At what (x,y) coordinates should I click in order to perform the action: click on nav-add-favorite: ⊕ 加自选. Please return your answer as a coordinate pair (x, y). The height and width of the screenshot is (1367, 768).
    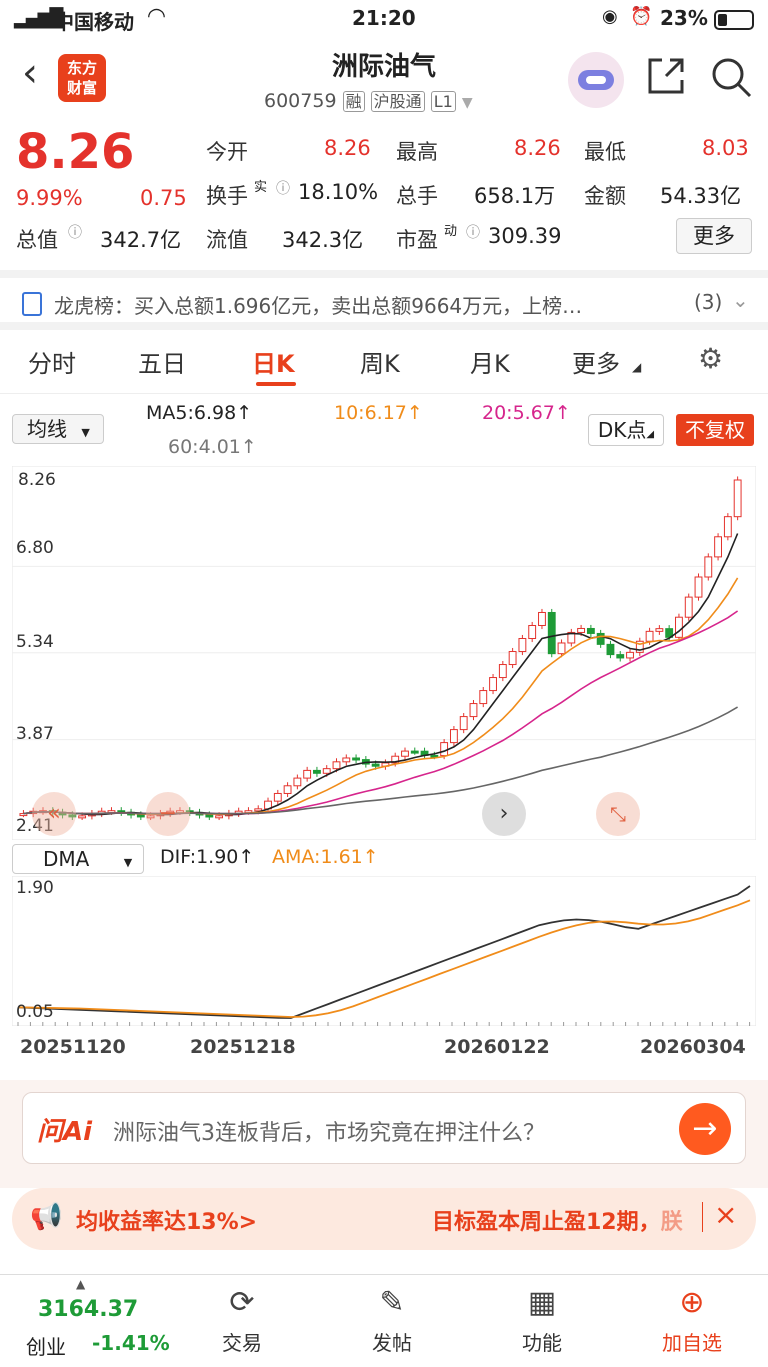
    Looking at the image, I should click on (692, 1320).